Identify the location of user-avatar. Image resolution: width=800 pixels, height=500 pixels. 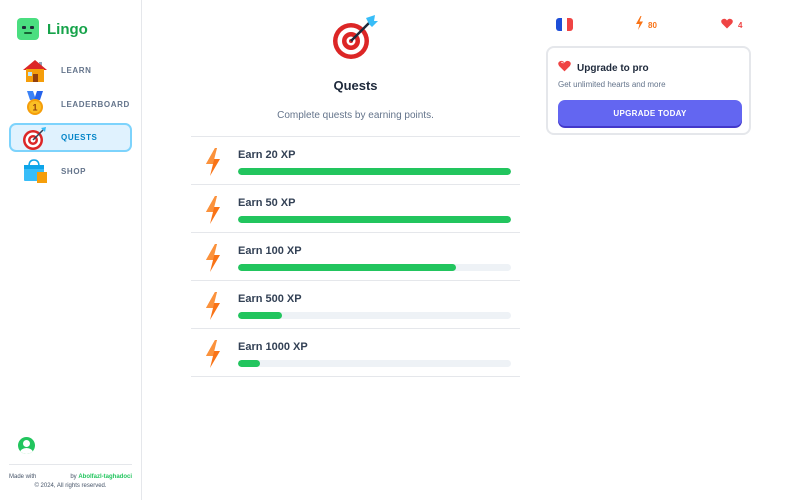
(26, 445).